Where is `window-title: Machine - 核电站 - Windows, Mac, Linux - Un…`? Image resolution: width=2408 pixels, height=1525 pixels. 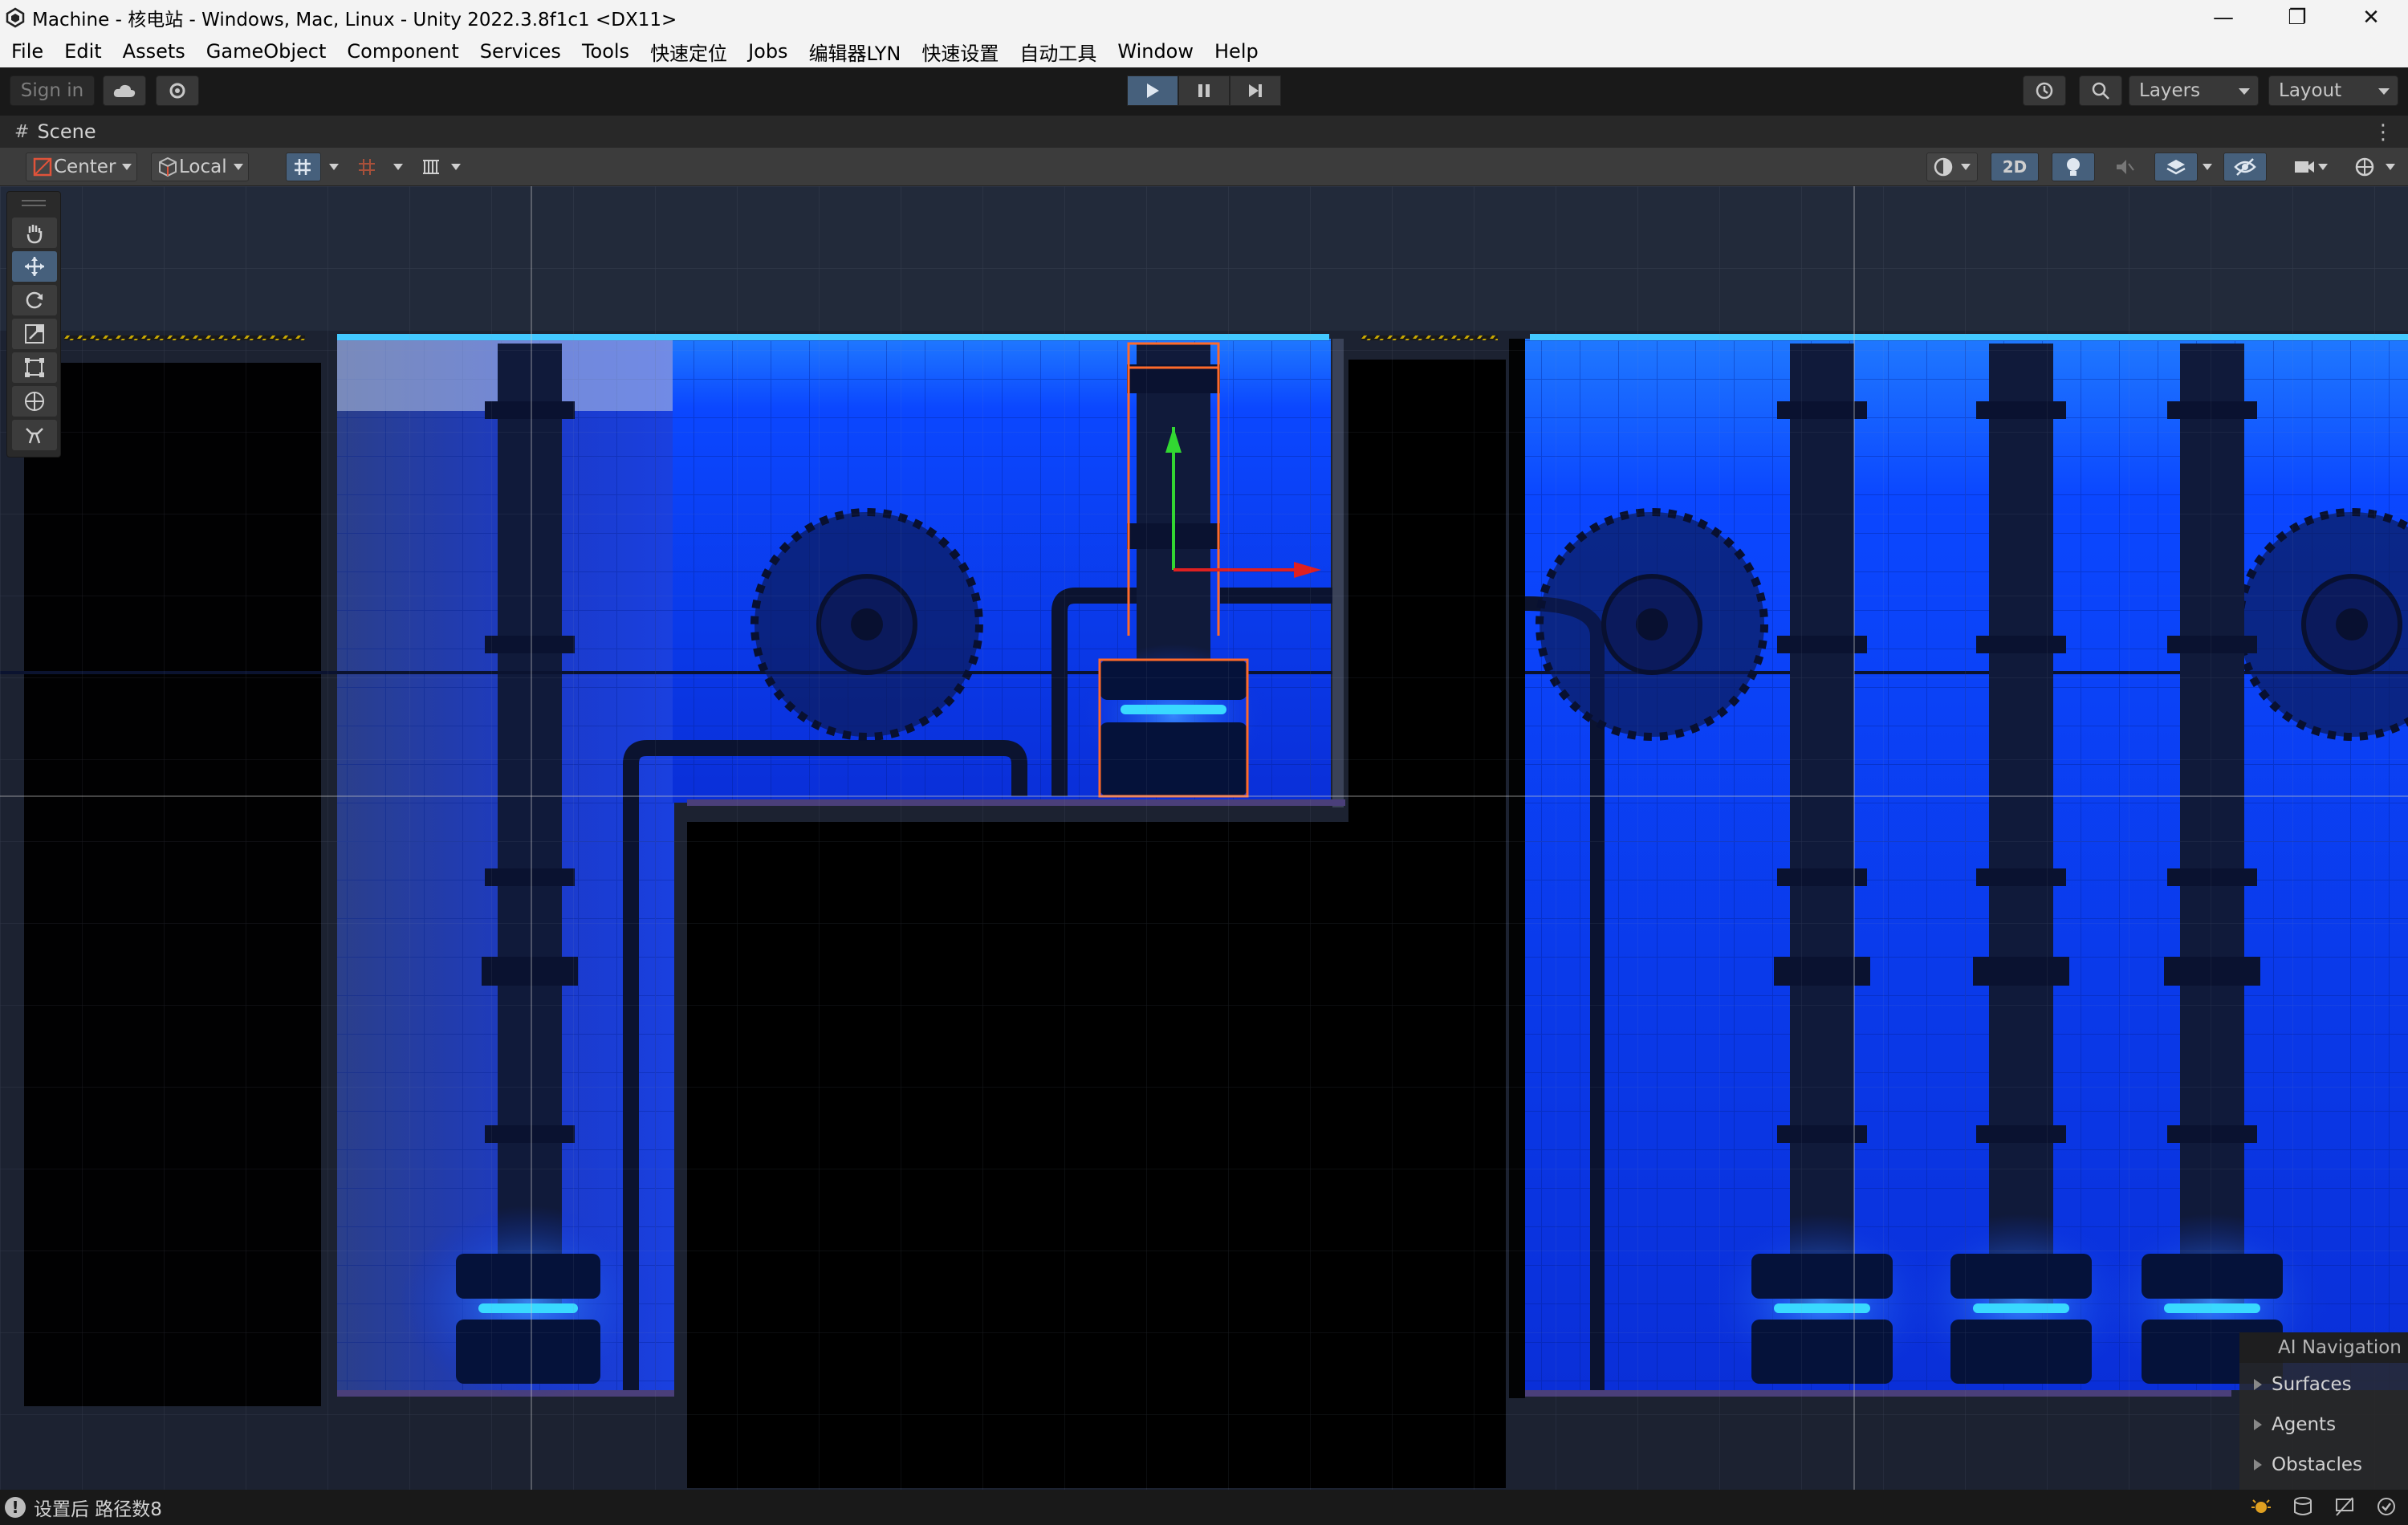 window-title: Machine - 核电站 - Windows, Mac, Linux - Un… is located at coordinates (354, 21).